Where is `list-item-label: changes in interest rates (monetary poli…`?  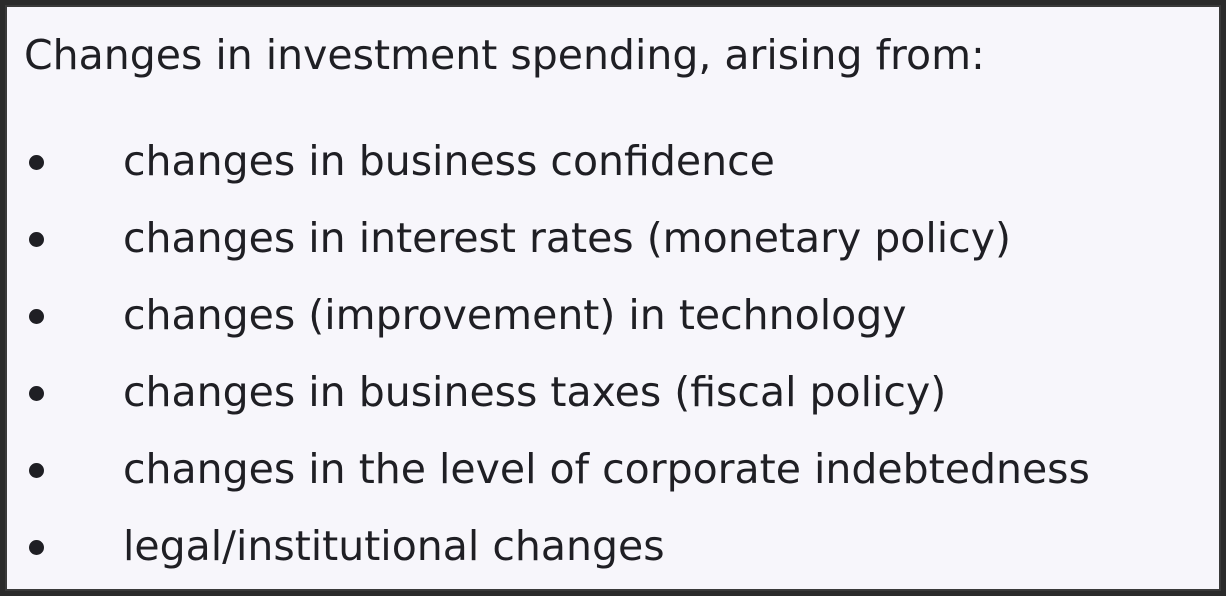
list-item-label: changes in interest rates (monetary poli… is located at coordinates (567, 238).